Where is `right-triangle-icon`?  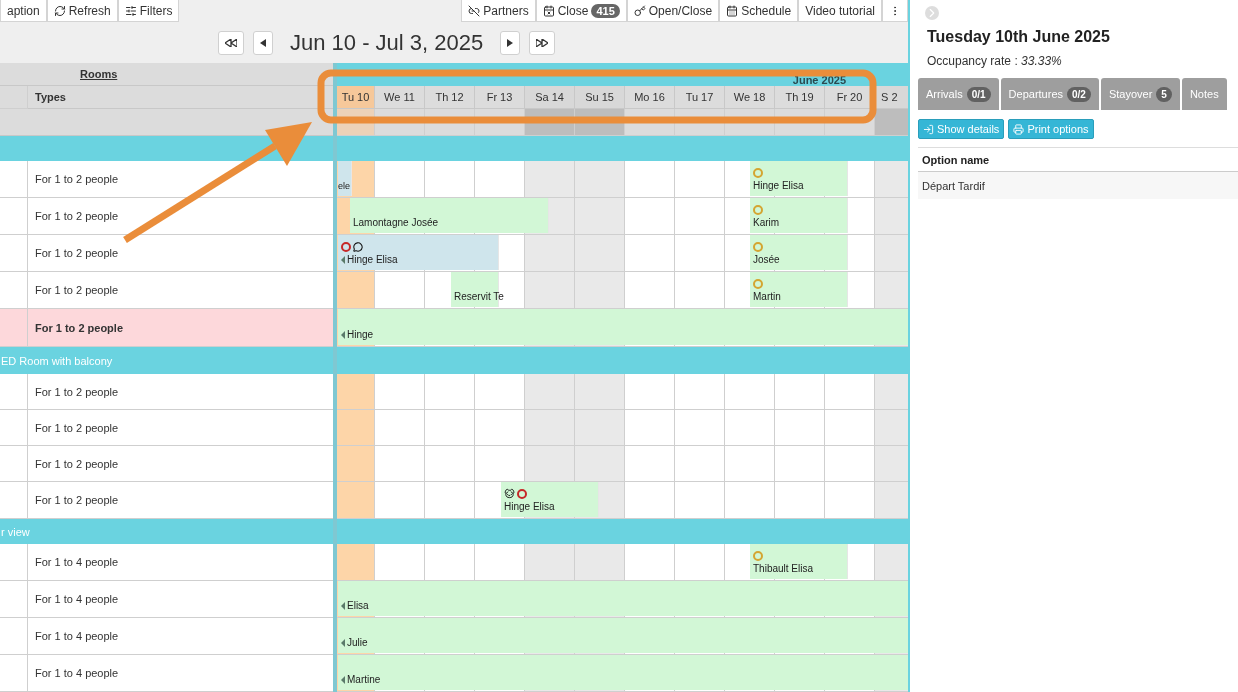
right-triangle-icon is located at coordinates (510, 42).